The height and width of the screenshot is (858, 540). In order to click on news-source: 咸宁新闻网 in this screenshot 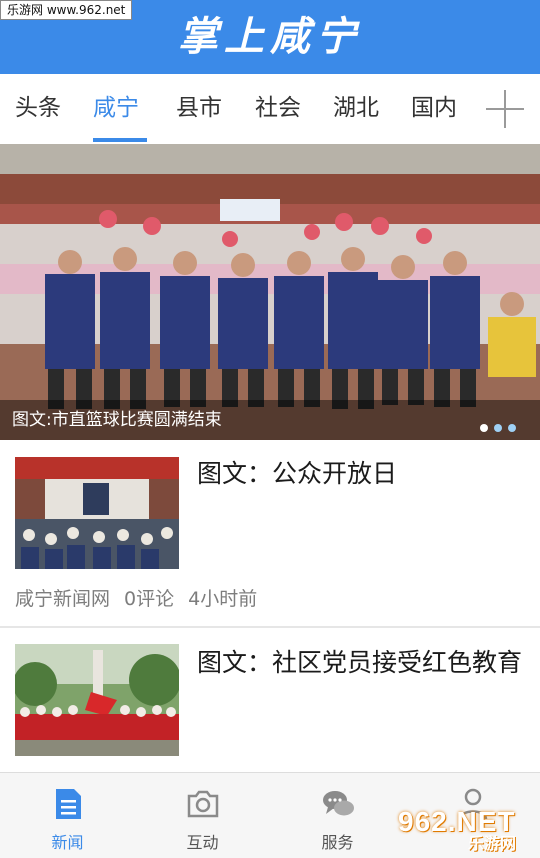, I will do `click(63, 599)`.